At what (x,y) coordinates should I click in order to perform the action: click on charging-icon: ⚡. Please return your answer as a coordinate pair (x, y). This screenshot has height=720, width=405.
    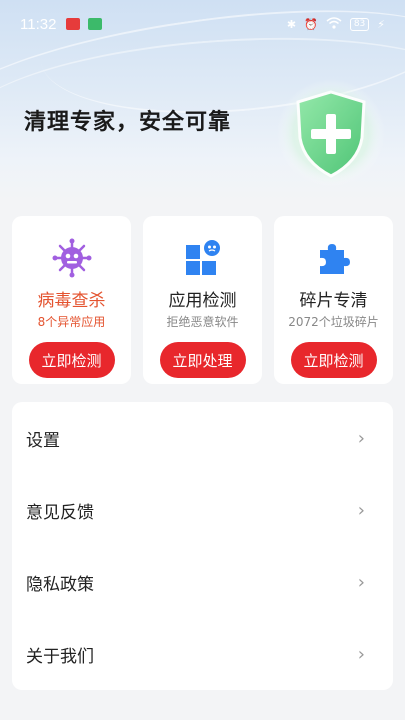
    Looking at the image, I should click on (381, 24).